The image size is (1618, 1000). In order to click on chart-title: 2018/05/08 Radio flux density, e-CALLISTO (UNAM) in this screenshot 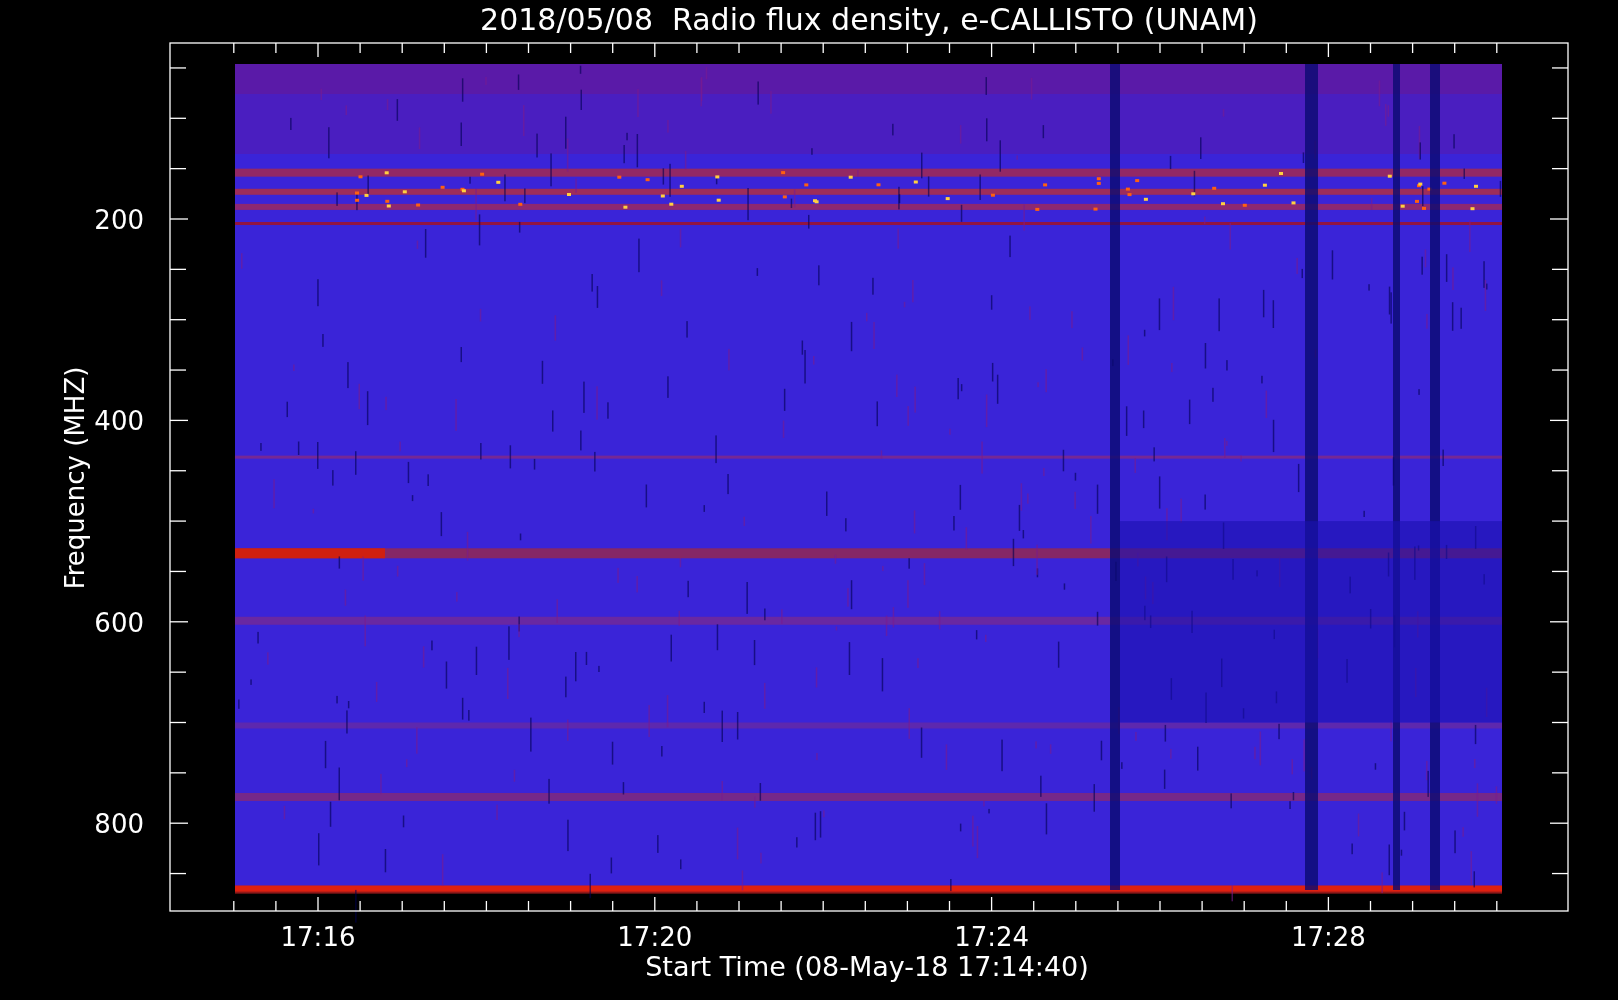, I will do `click(869, 19)`.